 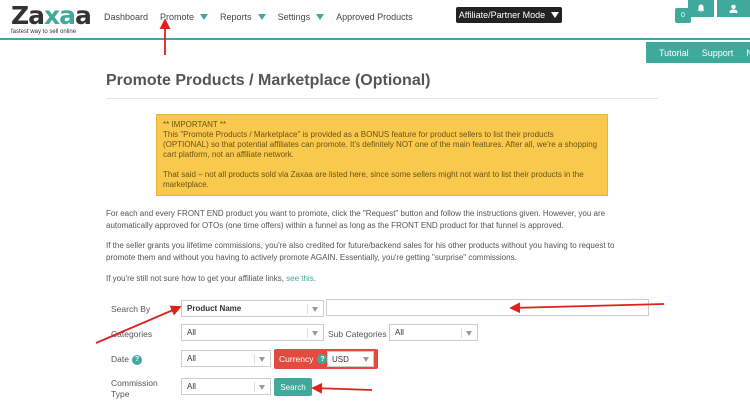 What do you see at coordinates (131, 309) in the screenshot?
I see `search-by-label: Search By` at bounding box center [131, 309].